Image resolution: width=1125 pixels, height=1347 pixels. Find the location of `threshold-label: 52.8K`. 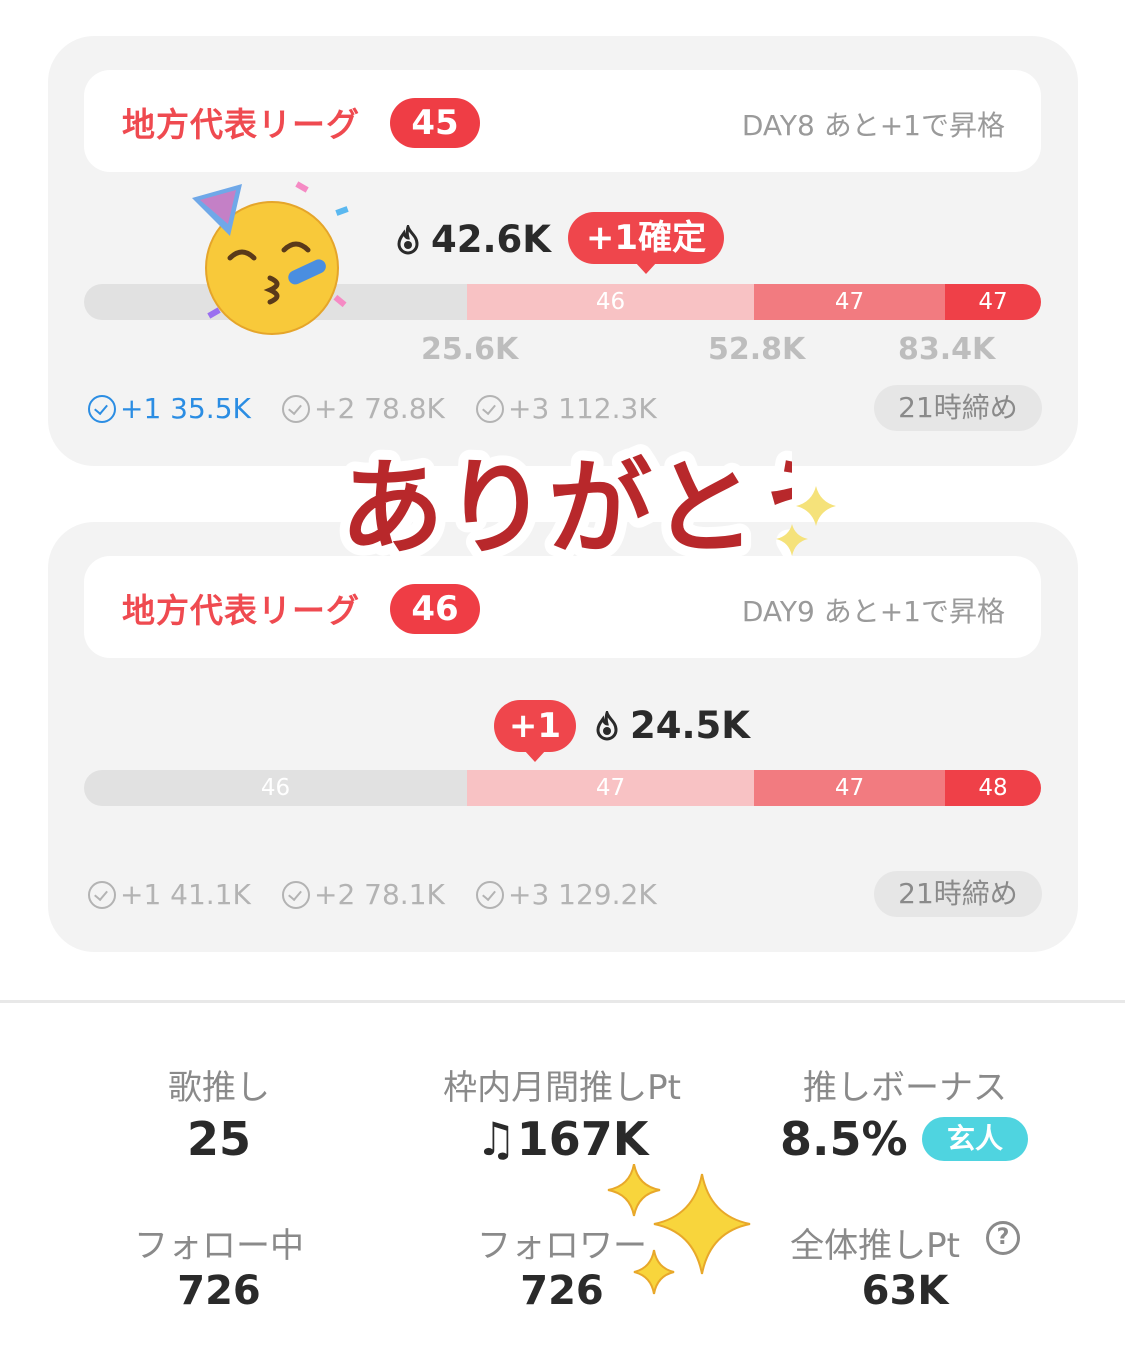

threshold-label: 52.8K is located at coordinates (757, 349).